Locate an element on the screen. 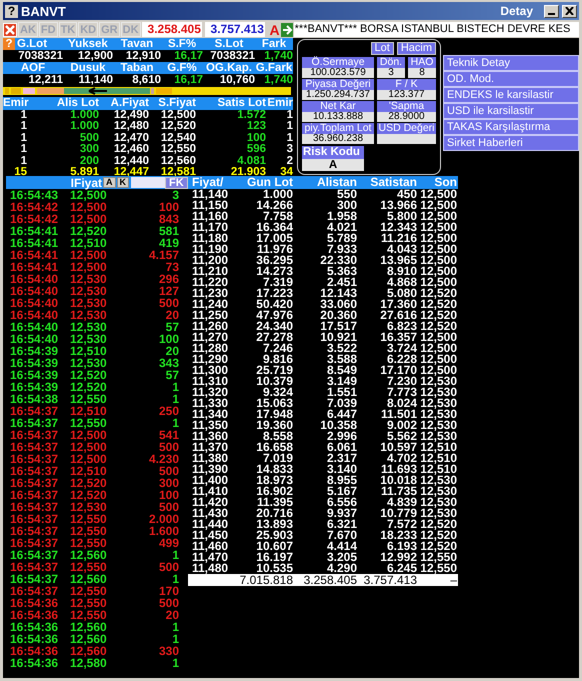 The image size is (582, 681). total-cell-text: 15 is located at coordinates (20, 172).